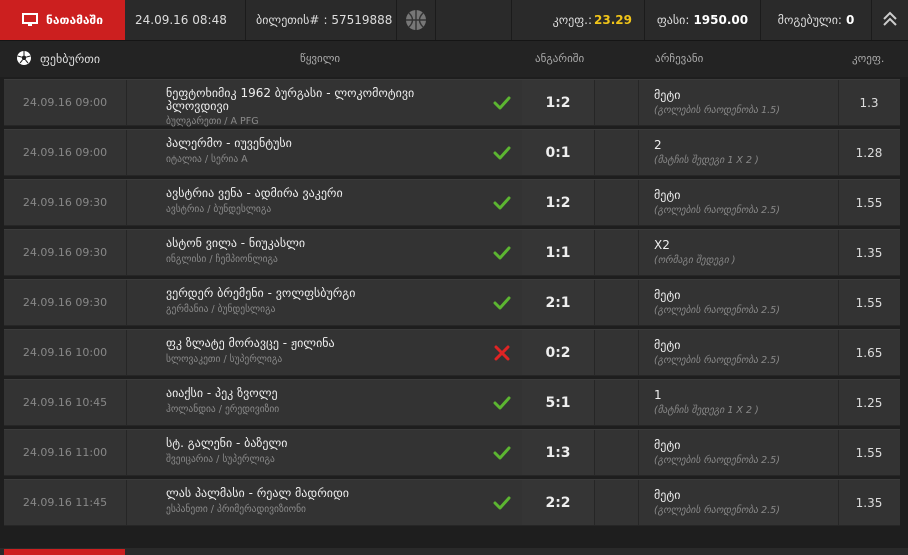  I want to click on ticket-number-sep: :, so click(325, 20).